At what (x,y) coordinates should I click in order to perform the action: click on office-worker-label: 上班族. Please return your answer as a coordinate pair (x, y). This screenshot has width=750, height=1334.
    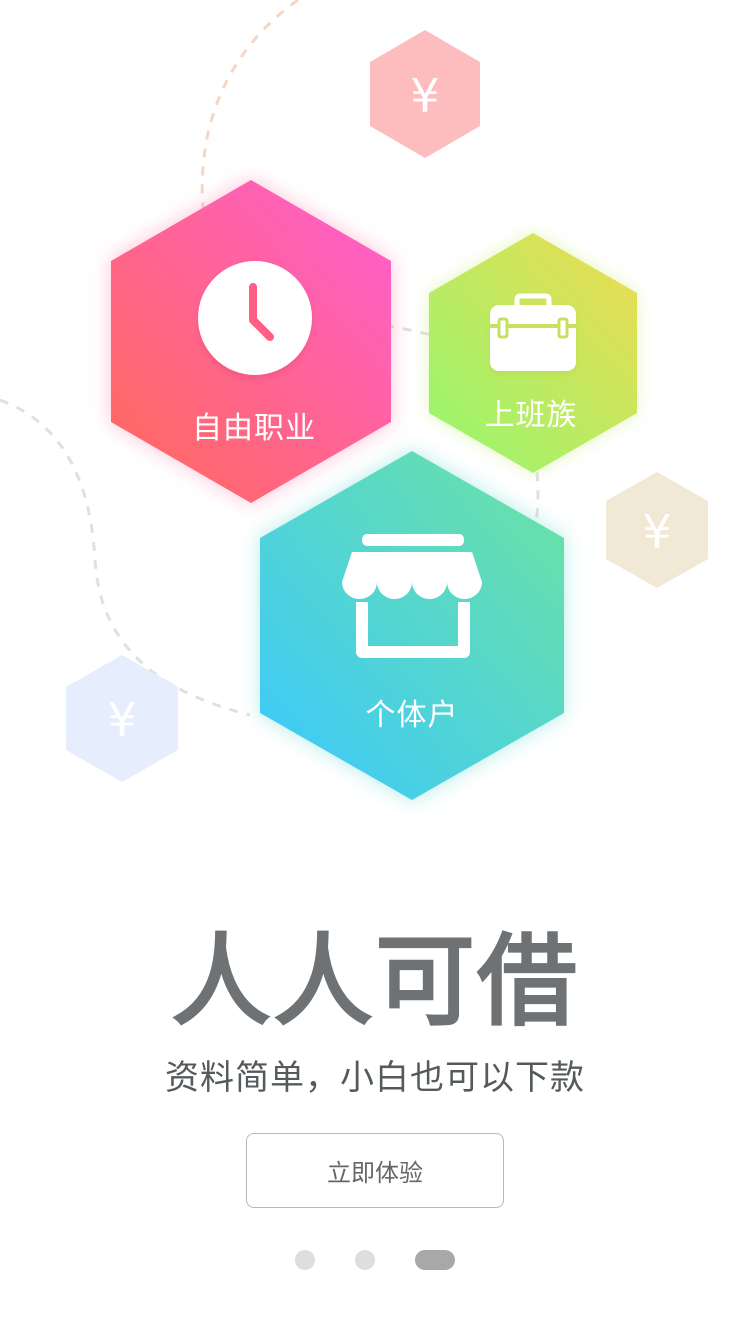
    Looking at the image, I should click on (531, 415).